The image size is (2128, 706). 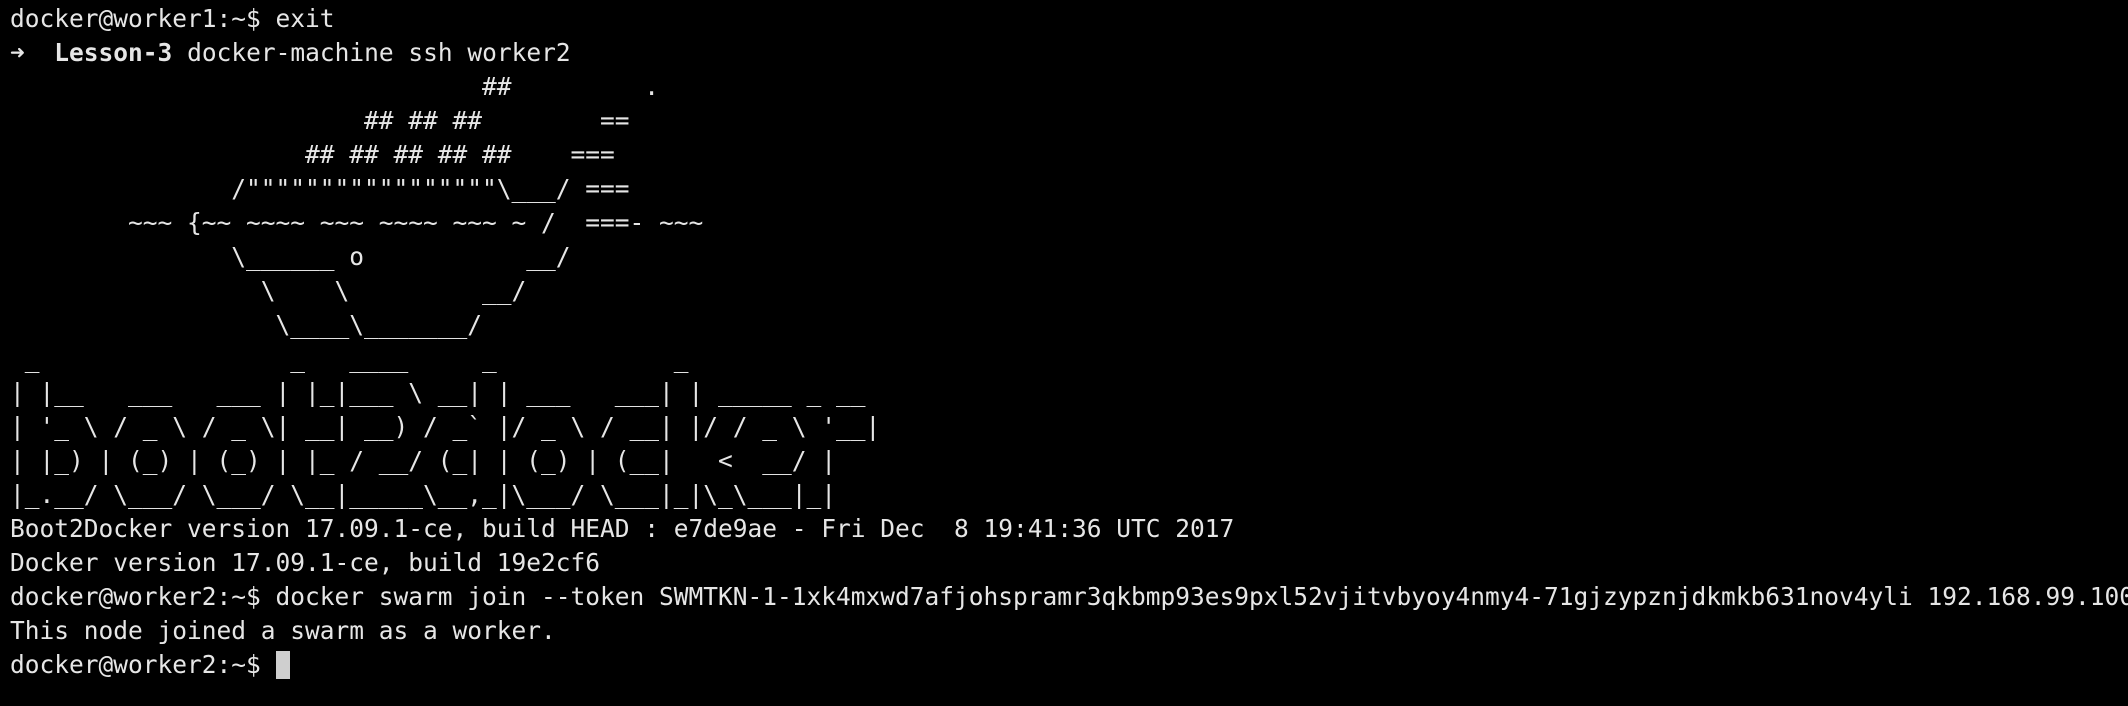 I want to click on shell-prompt: docker@worker1:~$, so click(x=143, y=18).